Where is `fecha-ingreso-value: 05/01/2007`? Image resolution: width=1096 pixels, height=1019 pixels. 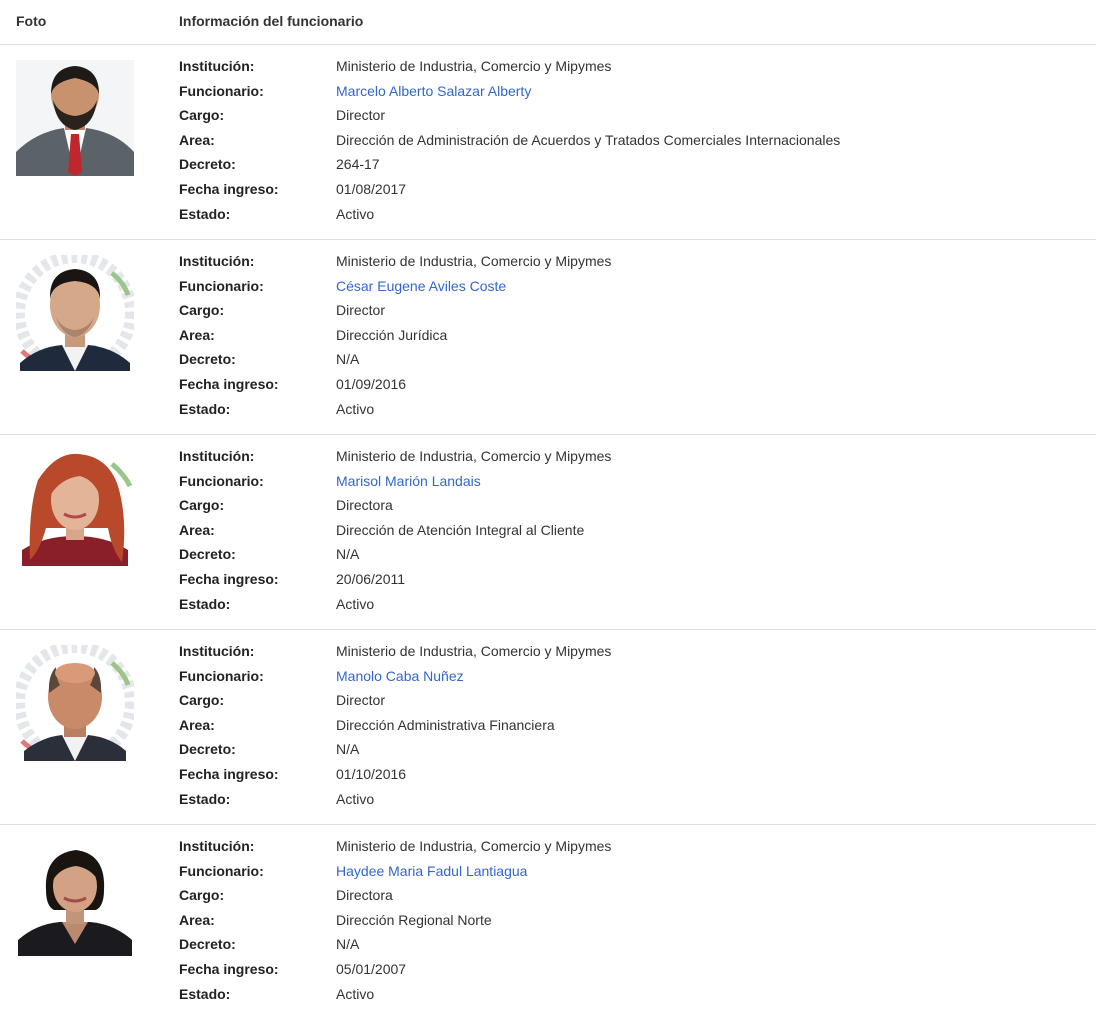
fecha-ingreso-value: 05/01/2007 is located at coordinates (371, 968).